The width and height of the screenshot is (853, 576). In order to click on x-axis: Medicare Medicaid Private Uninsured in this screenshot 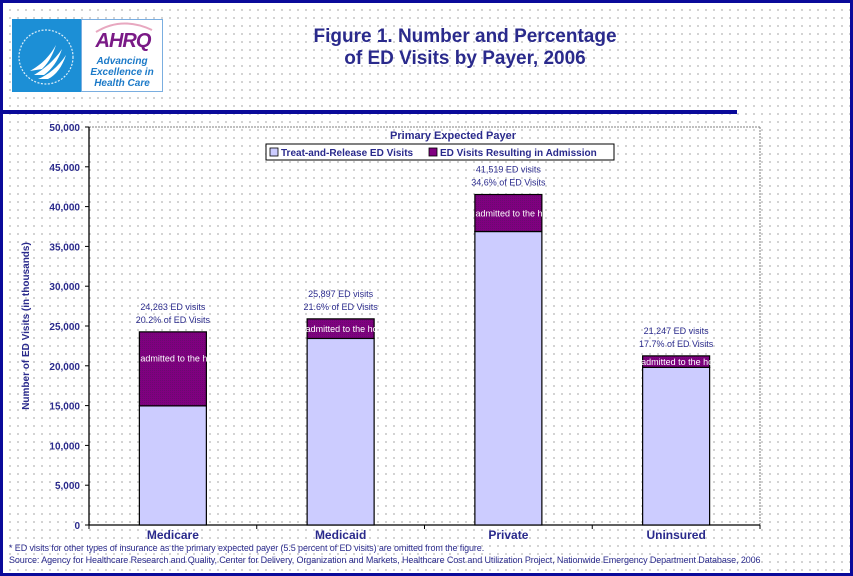, I will do `click(424, 533)`.